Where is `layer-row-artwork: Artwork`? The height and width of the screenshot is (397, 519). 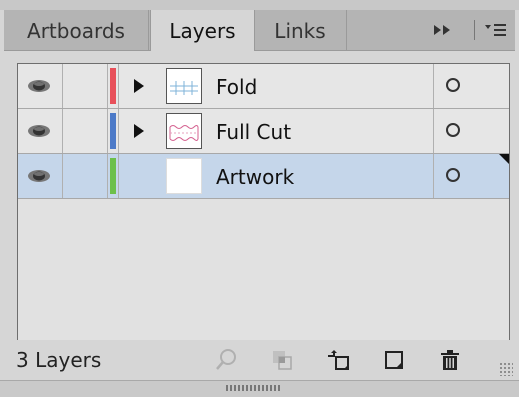 layer-row-artwork: Artwork is located at coordinates (263, 176).